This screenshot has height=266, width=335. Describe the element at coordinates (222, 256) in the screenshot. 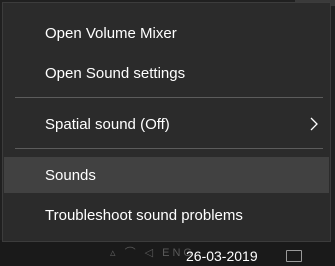

I see `taskbar-date: 26-03-2019` at that location.